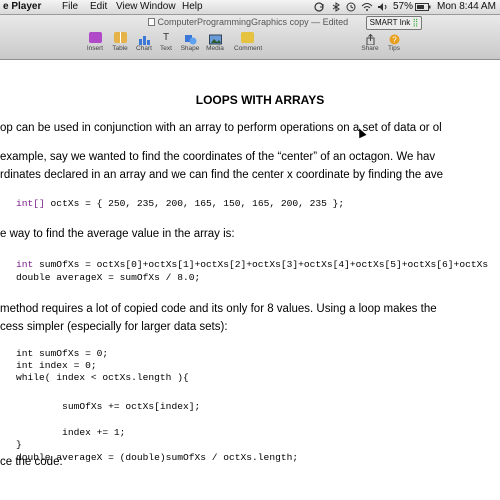 Image resolution: width=500 pixels, height=500 pixels. Describe the element at coordinates (423, 7) in the screenshot. I see `battery-icon` at that location.